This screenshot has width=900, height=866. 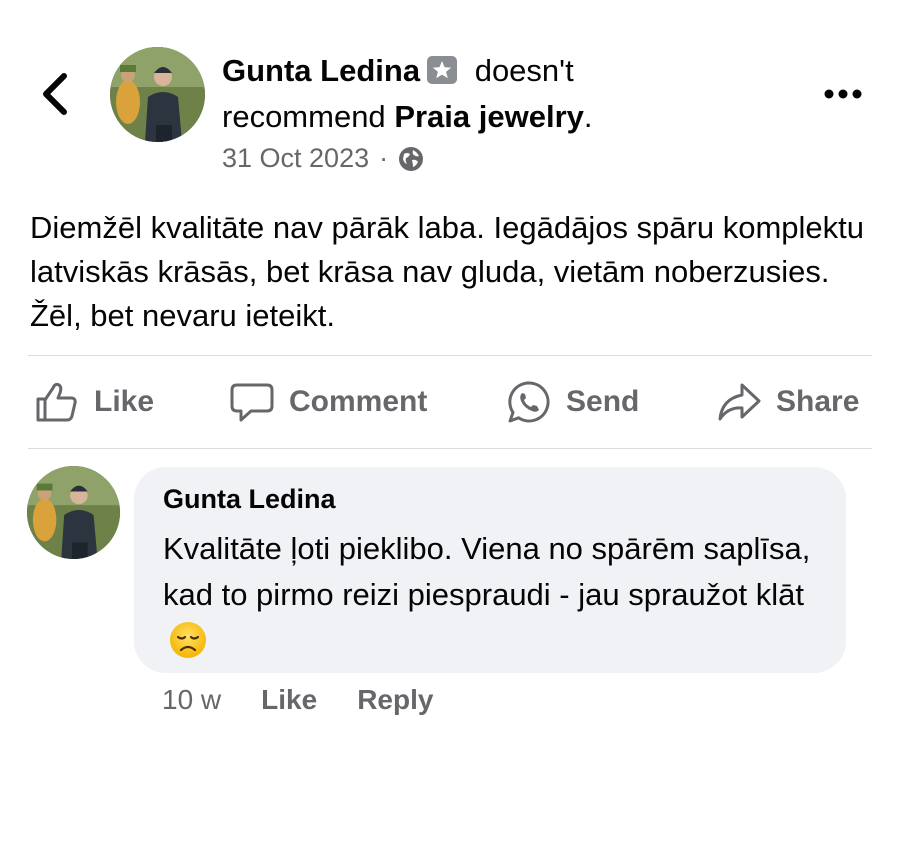 I want to click on comment-like-button: Like, so click(x=289, y=700).